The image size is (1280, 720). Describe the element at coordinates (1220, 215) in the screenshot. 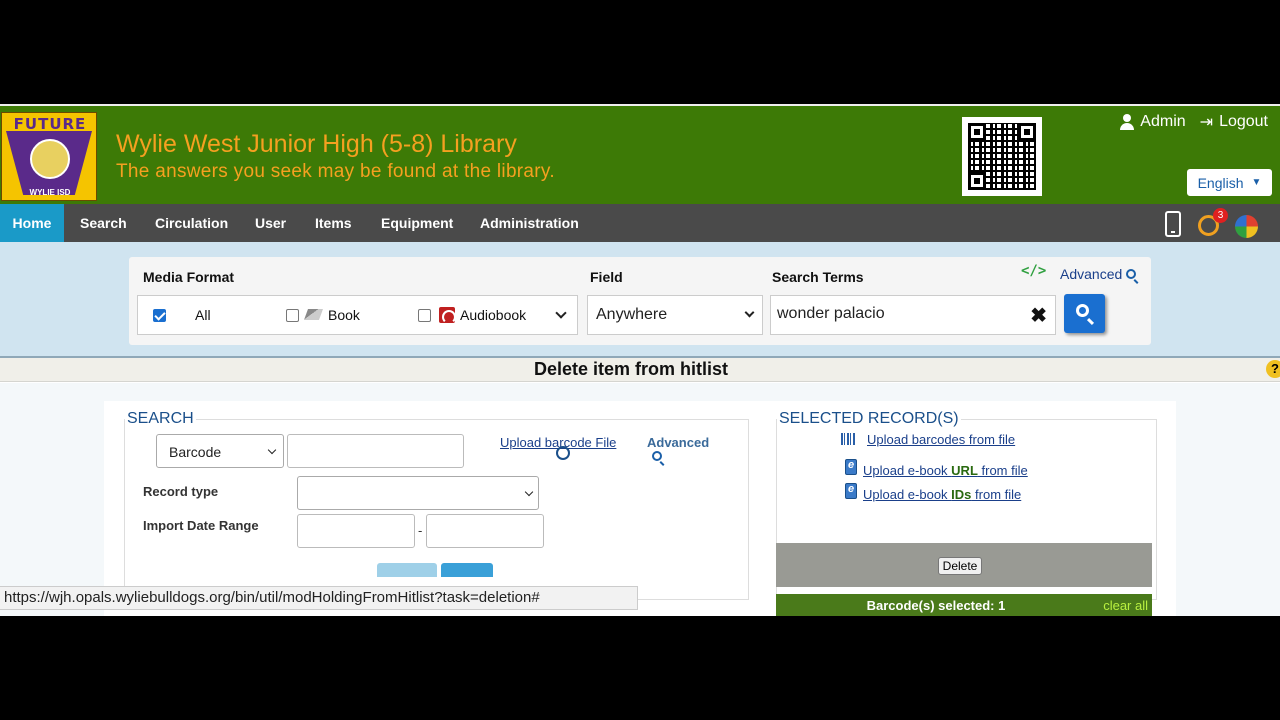

I see `notification-badge: 3` at that location.